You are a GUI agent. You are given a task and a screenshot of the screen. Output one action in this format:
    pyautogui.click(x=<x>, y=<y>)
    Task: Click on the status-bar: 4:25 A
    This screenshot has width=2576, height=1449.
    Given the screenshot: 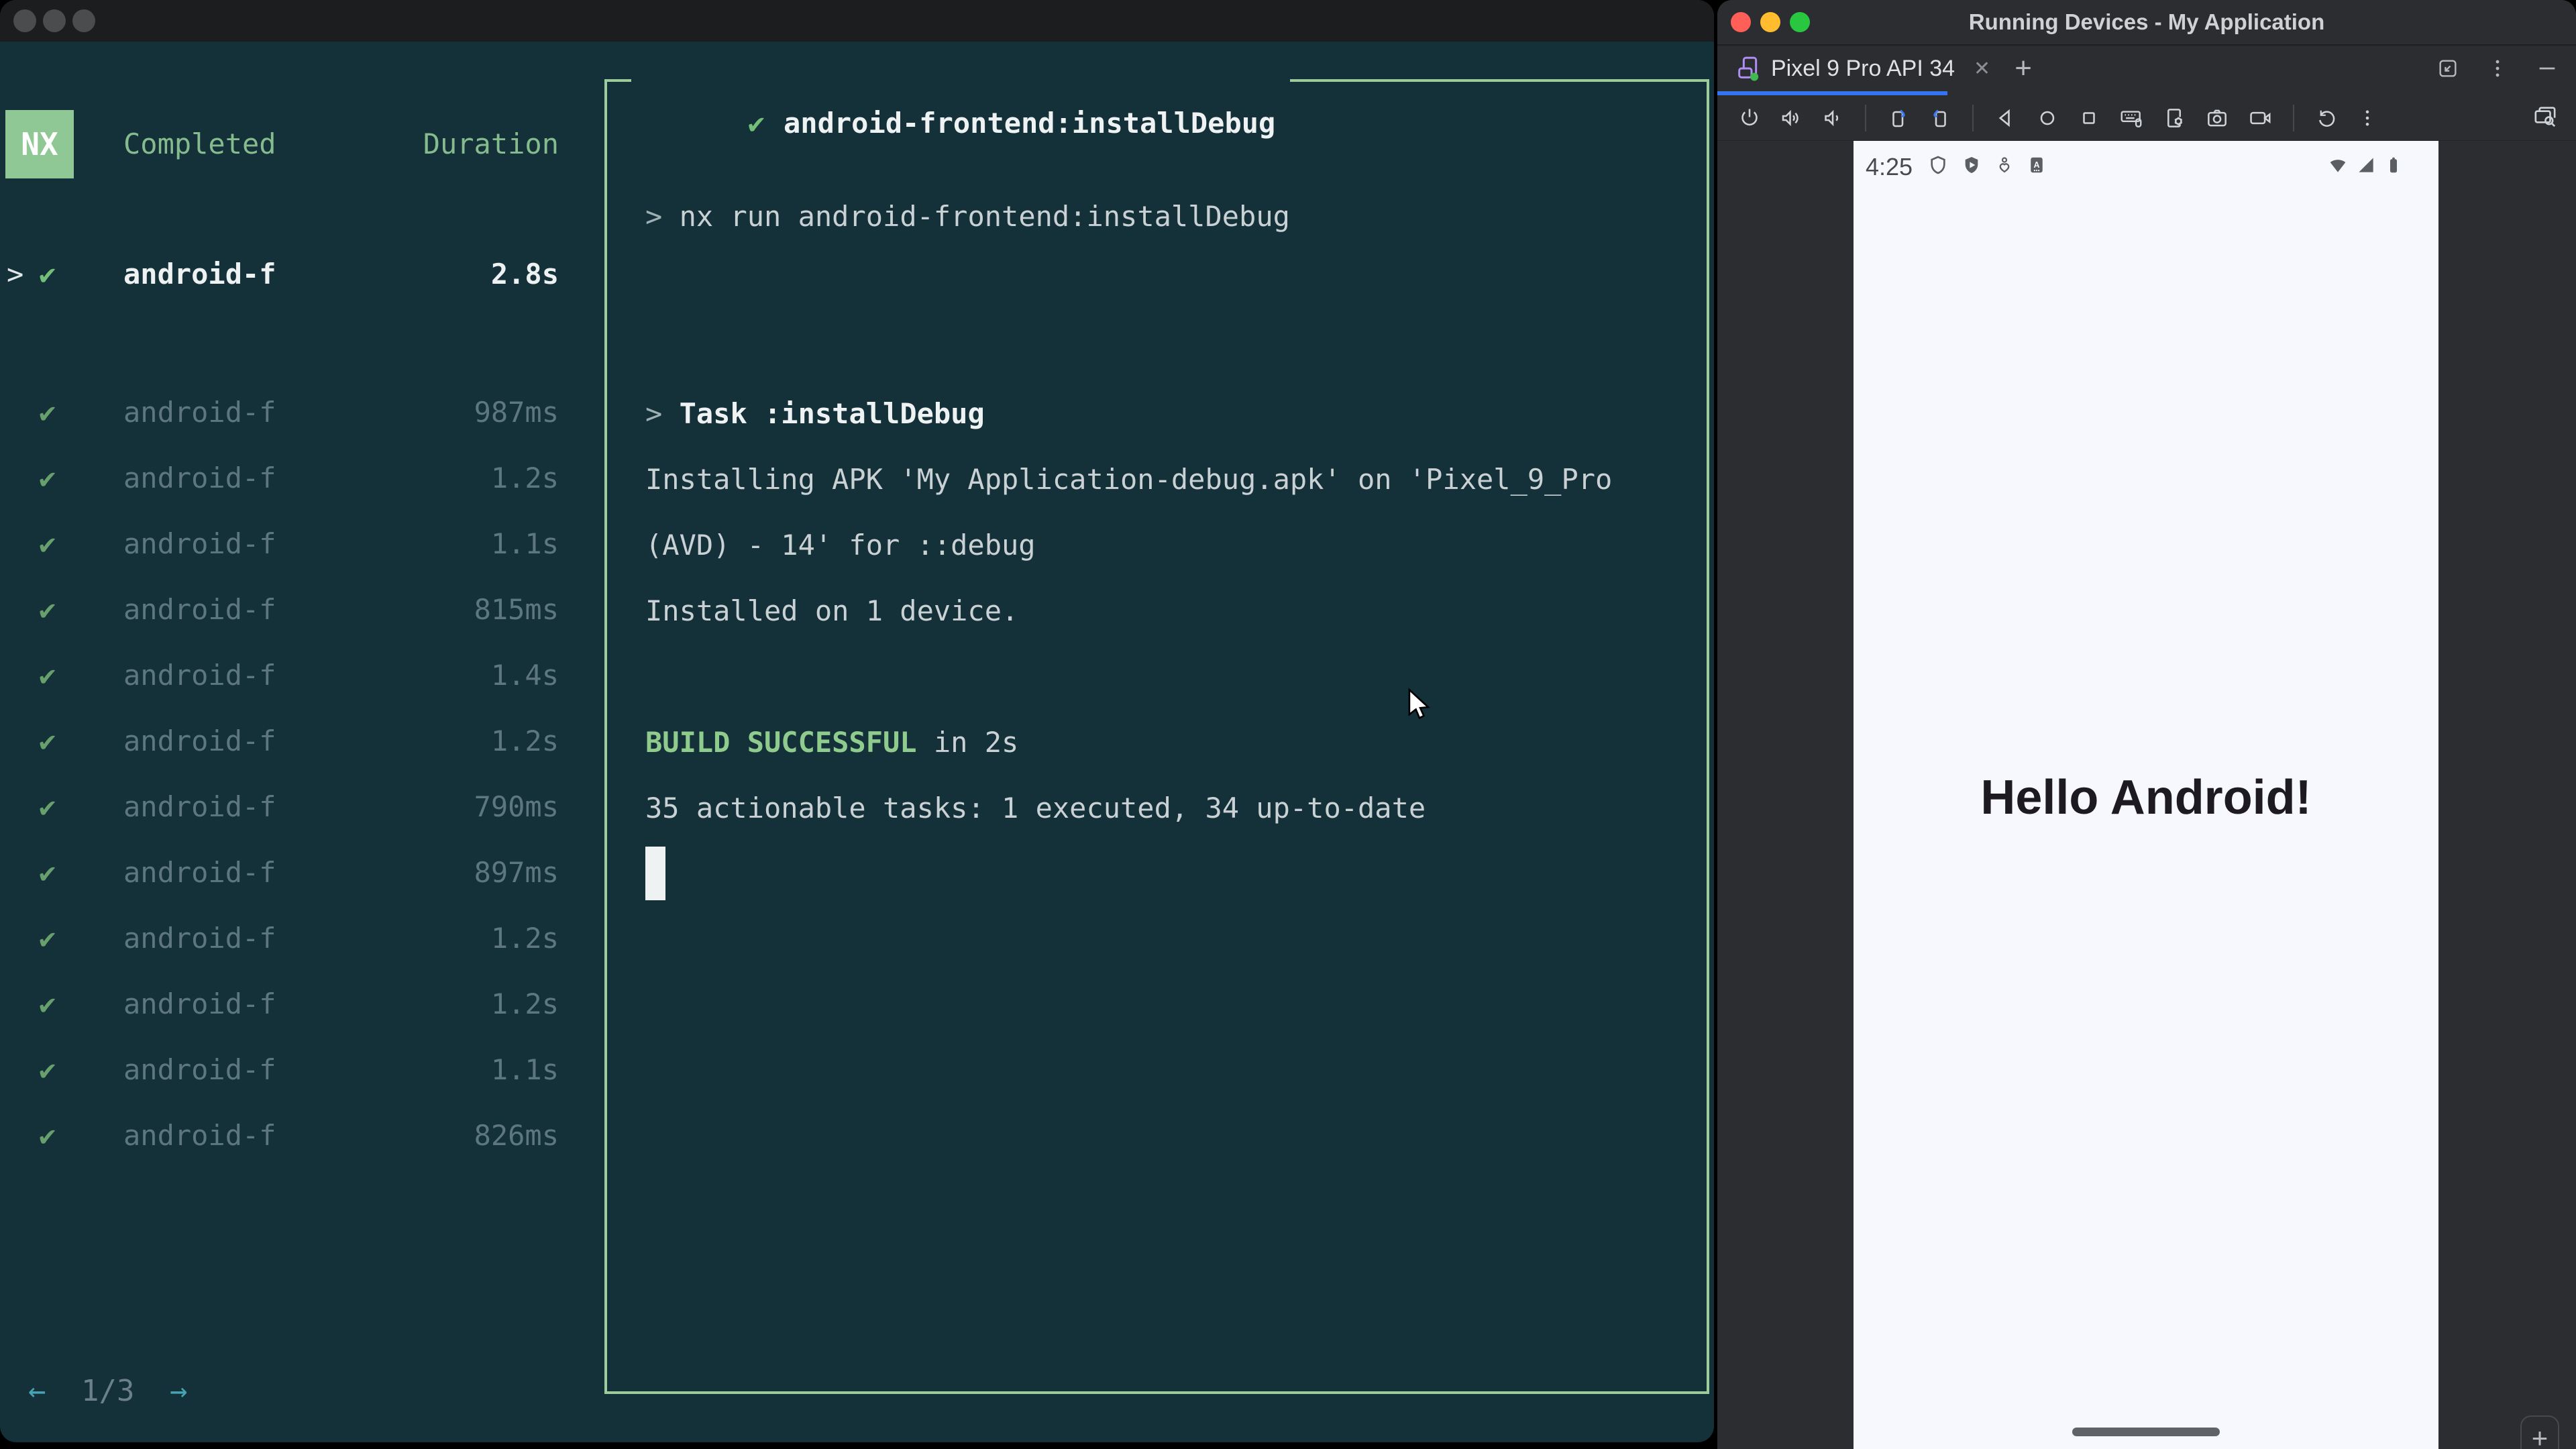 What is the action you would take?
    pyautogui.click(x=2146, y=166)
    